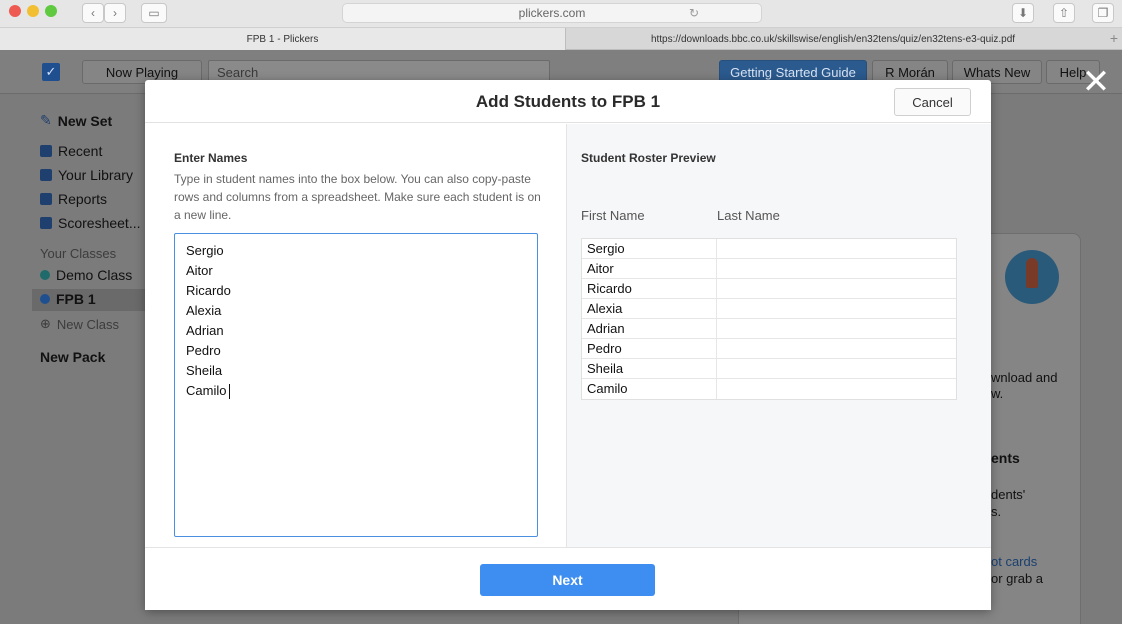 The height and width of the screenshot is (624, 1122). I want to click on sidebar-item-new-set: ✎ New Set, so click(76, 120).